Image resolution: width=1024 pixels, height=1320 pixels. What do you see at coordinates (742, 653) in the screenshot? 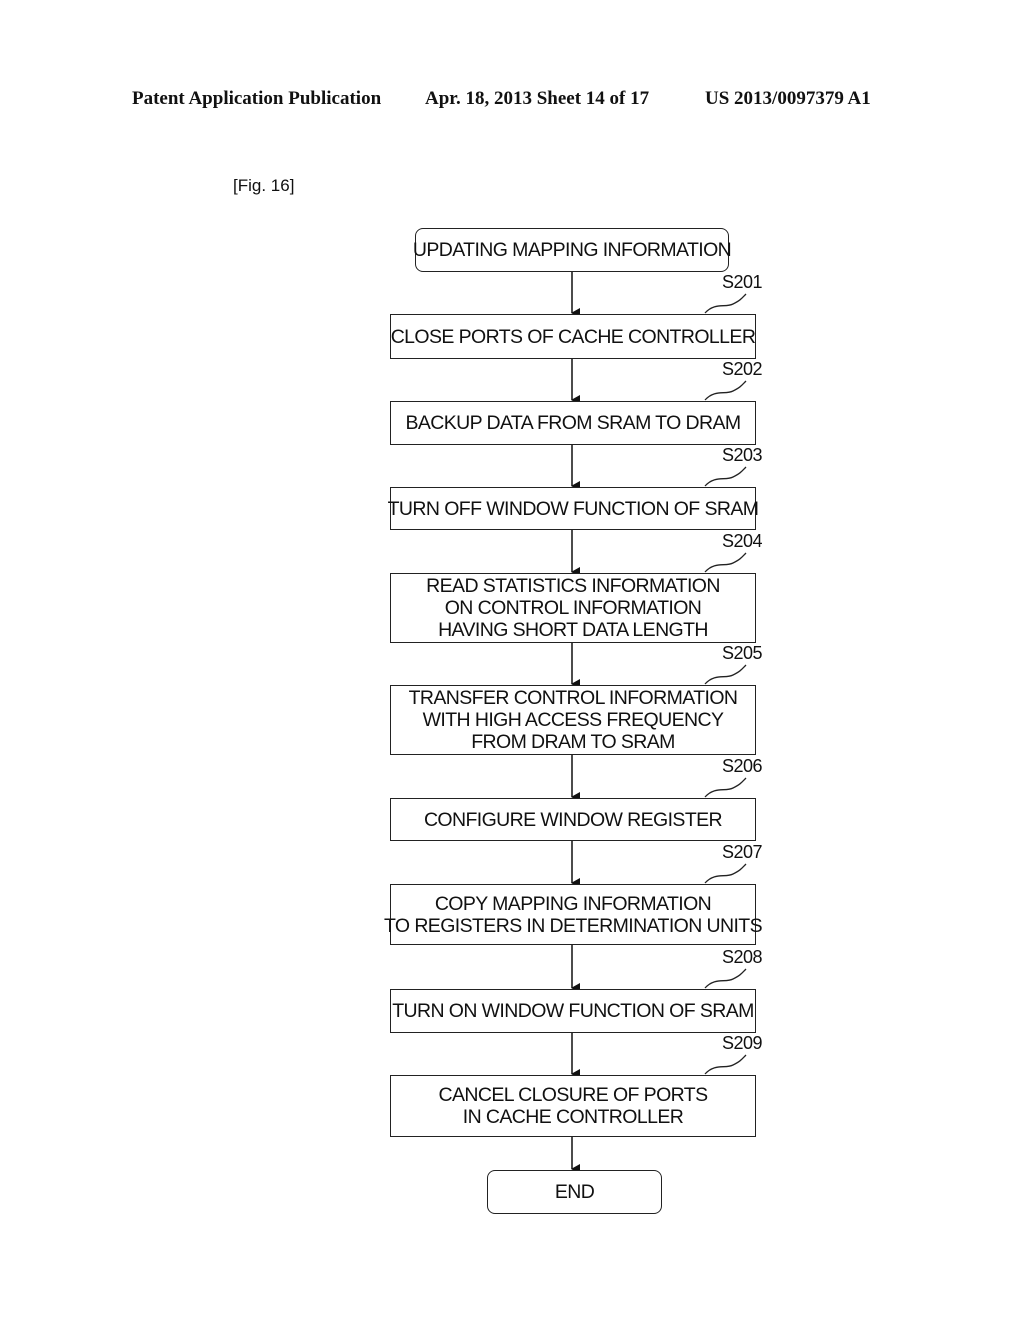
I see `step-label-s205: S205` at bounding box center [742, 653].